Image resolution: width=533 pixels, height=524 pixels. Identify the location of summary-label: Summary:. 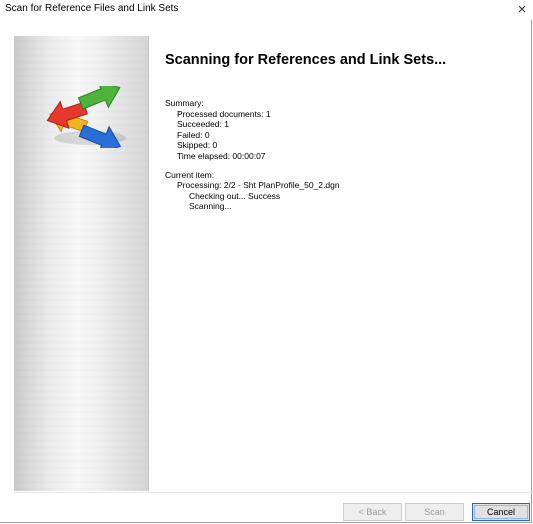
(184, 103).